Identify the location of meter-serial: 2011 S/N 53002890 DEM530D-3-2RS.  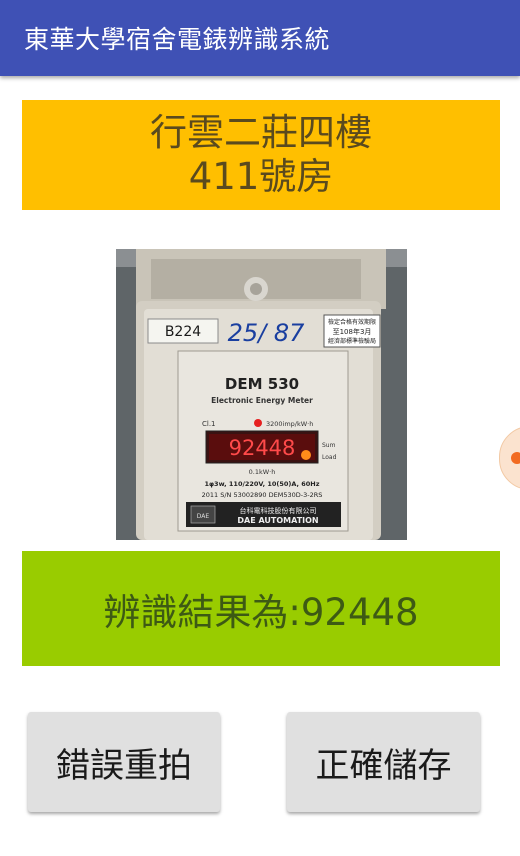
(262, 495).